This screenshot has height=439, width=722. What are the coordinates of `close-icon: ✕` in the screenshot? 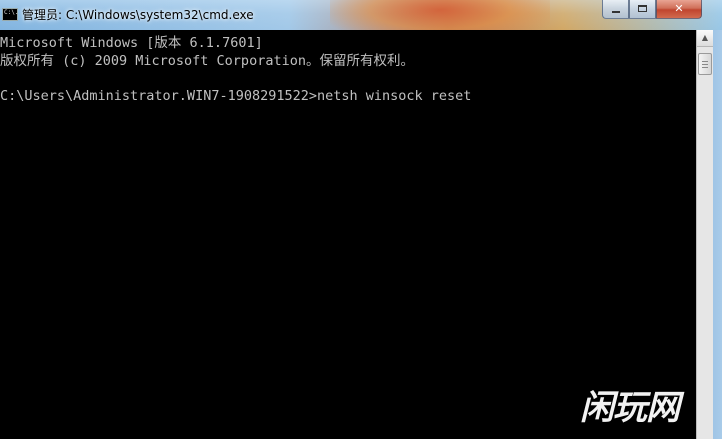 It's located at (679, 8).